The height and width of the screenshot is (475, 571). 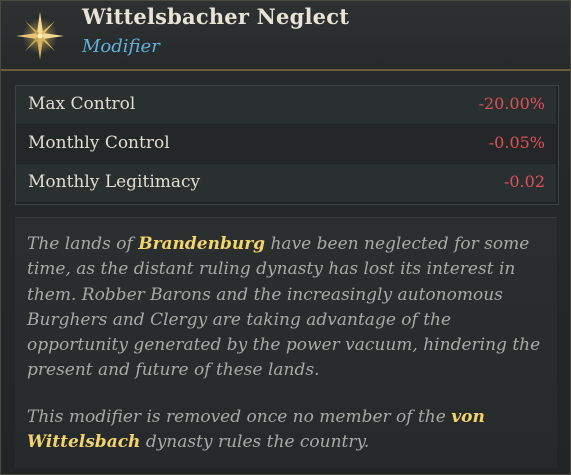 What do you see at coordinates (286, 183) in the screenshot?
I see `effect-row-monthly-legitimacy: Monthly Legitimacy -0.02` at bounding box center [286, 183].